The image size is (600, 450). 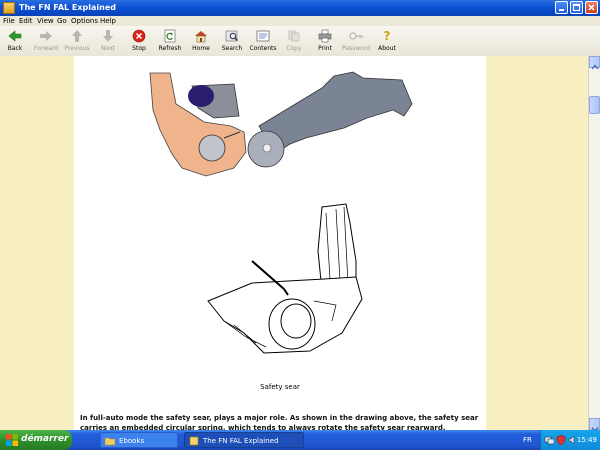 What do you see at coordinates (292, 324) in the screenshot?
I see `spring-coil-outer` at bounding box center [292, 324].